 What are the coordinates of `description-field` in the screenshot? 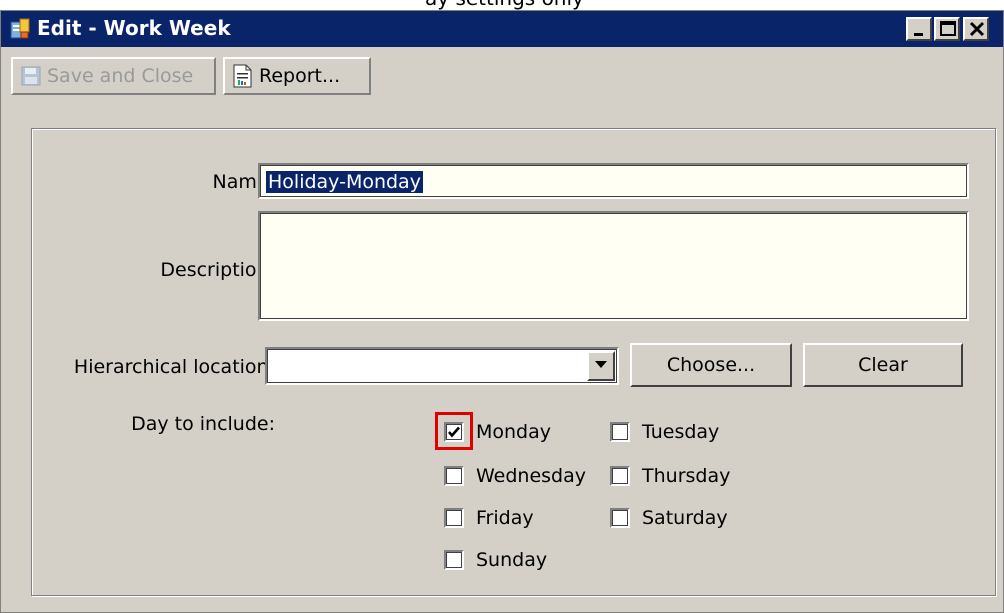 It's located at (613, 266).